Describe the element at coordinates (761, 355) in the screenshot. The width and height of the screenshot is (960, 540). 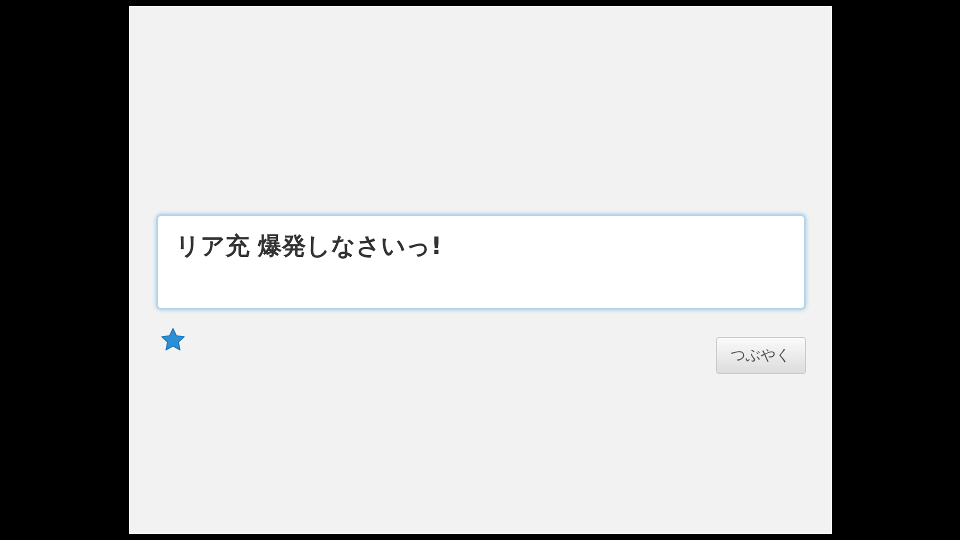
I see `tweet-button: つぶやく` at that location.